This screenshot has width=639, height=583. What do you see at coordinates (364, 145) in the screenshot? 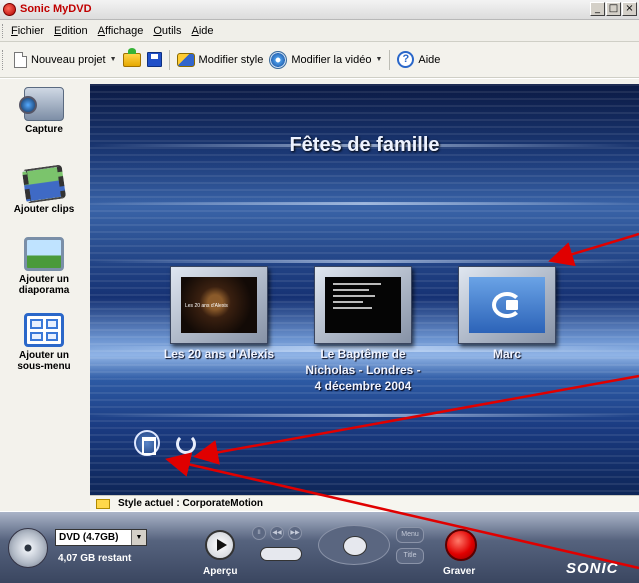
I see `menu-title: Fêtes de famille` at bounding box center [364, 145].